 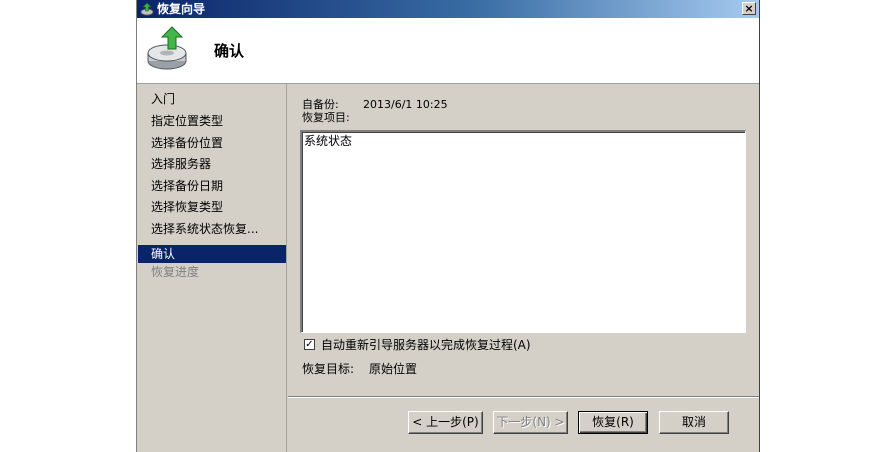 What do you see at coordinates (405, 104) in the screenshot?
I see `backup-from-value: 2013/6/1 10:25` at bounding box center [405, 104].